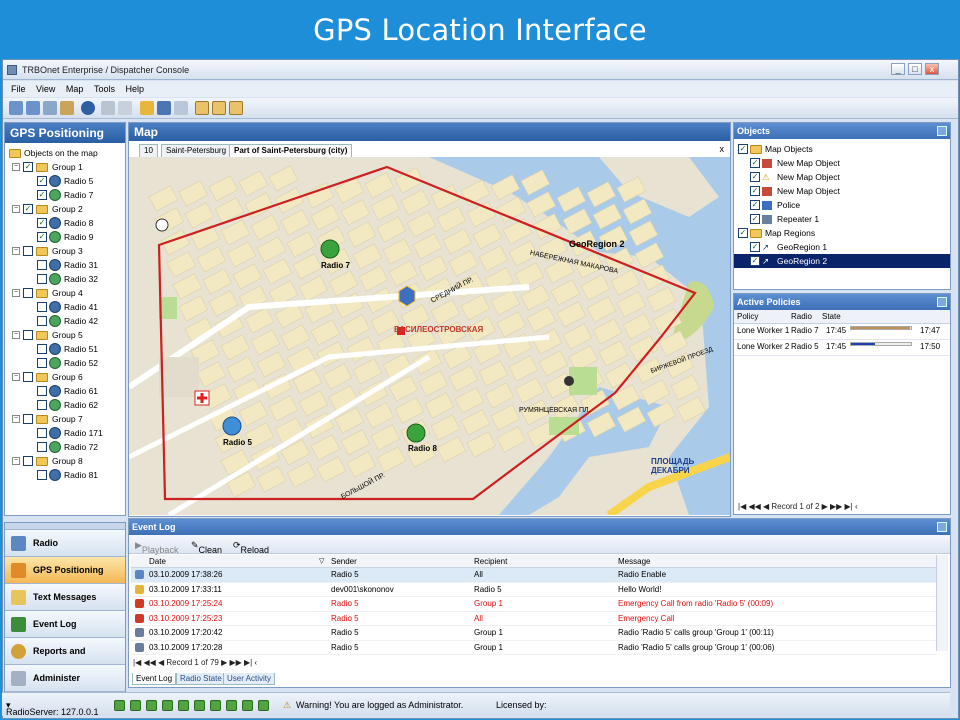 The width and height of the screenshot is (960, 720). I want to click on menu-file: File, so click(18, 89).